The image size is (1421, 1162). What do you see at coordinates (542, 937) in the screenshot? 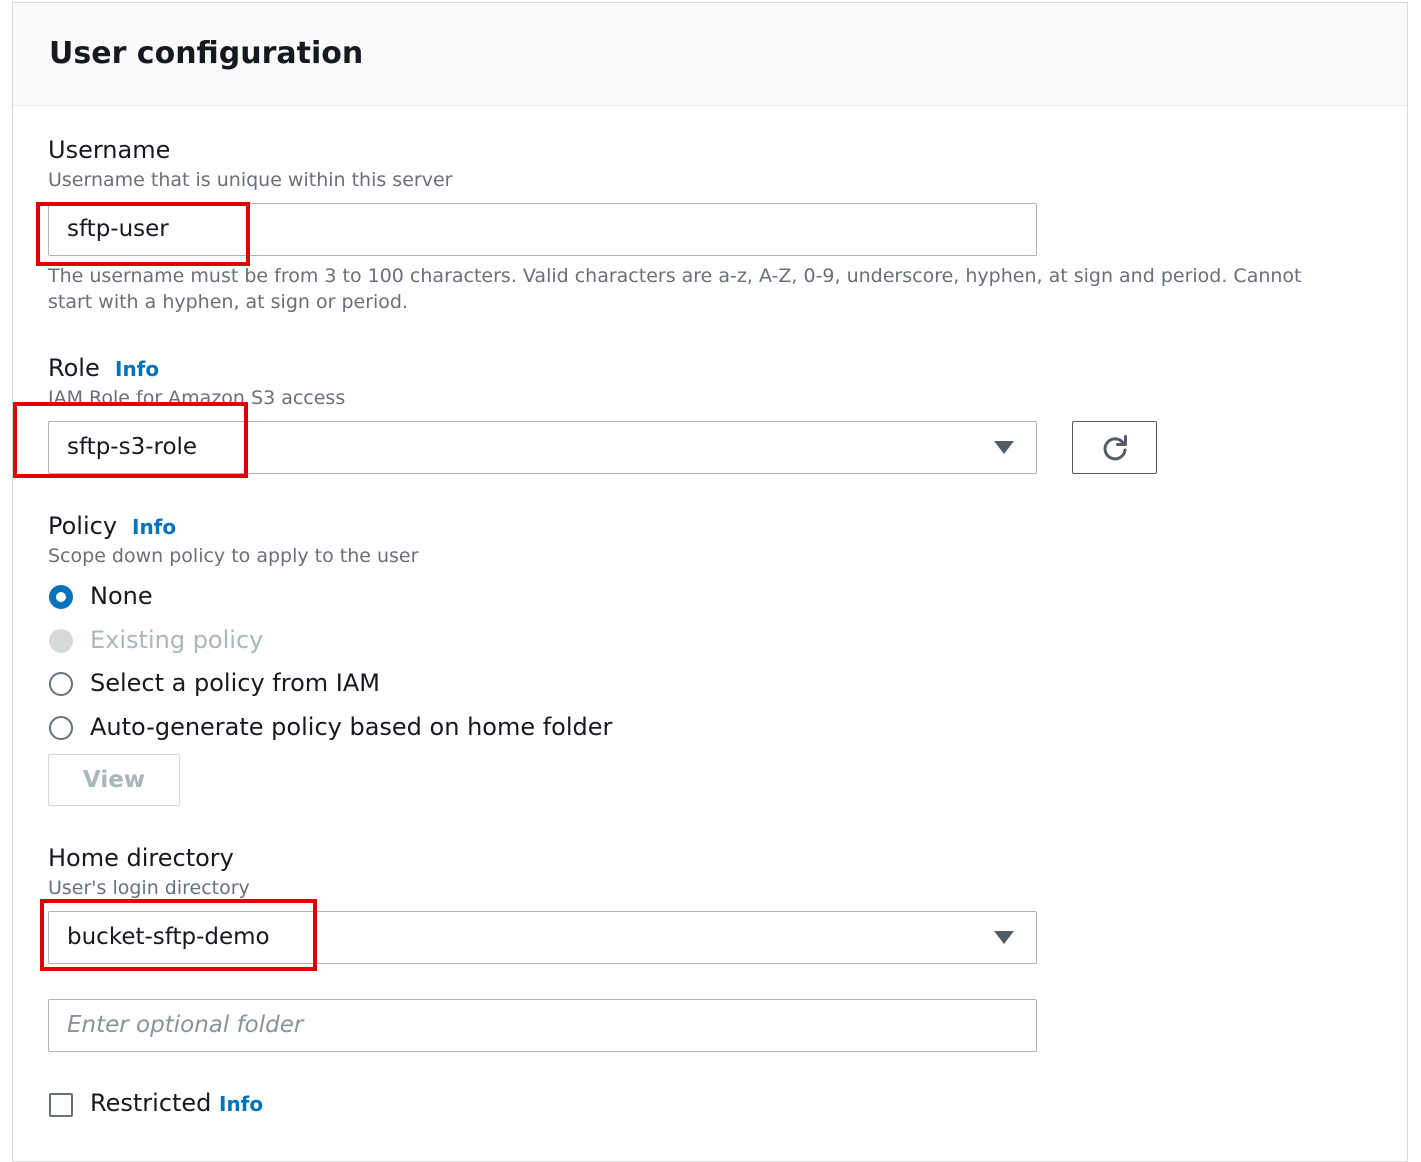
I see `home-directory-select: bucket-sftp-demo` at bounding box center [542, 937].